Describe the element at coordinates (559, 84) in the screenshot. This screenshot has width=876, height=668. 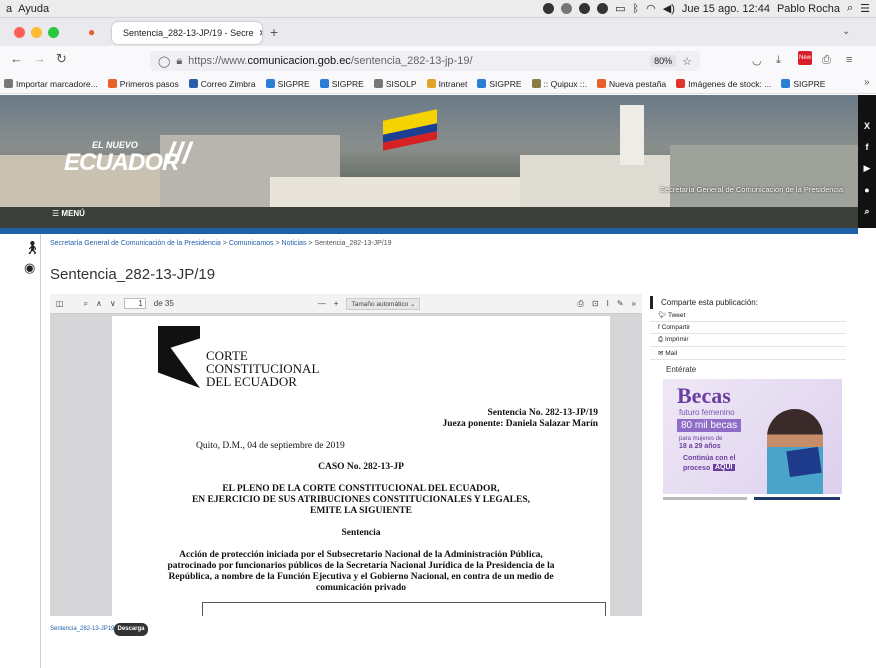
I see `bookmark-item: :: Quipux ::.` at that location.